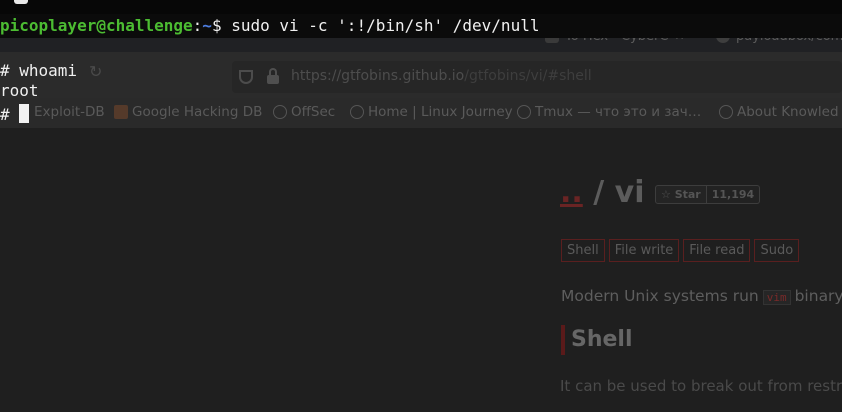  I want to click on root-prompt: #, so click(10, 114).